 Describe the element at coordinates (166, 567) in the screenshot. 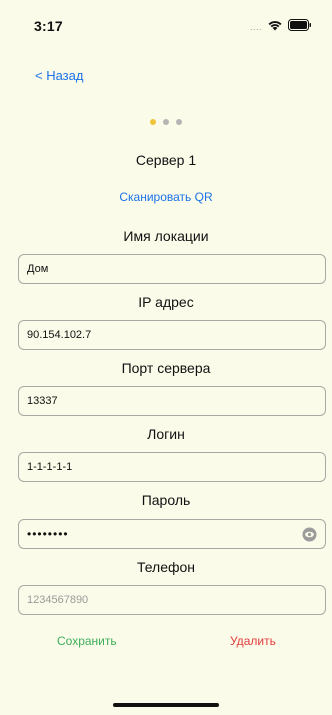

I see `phone-label: Телефон` at that location.